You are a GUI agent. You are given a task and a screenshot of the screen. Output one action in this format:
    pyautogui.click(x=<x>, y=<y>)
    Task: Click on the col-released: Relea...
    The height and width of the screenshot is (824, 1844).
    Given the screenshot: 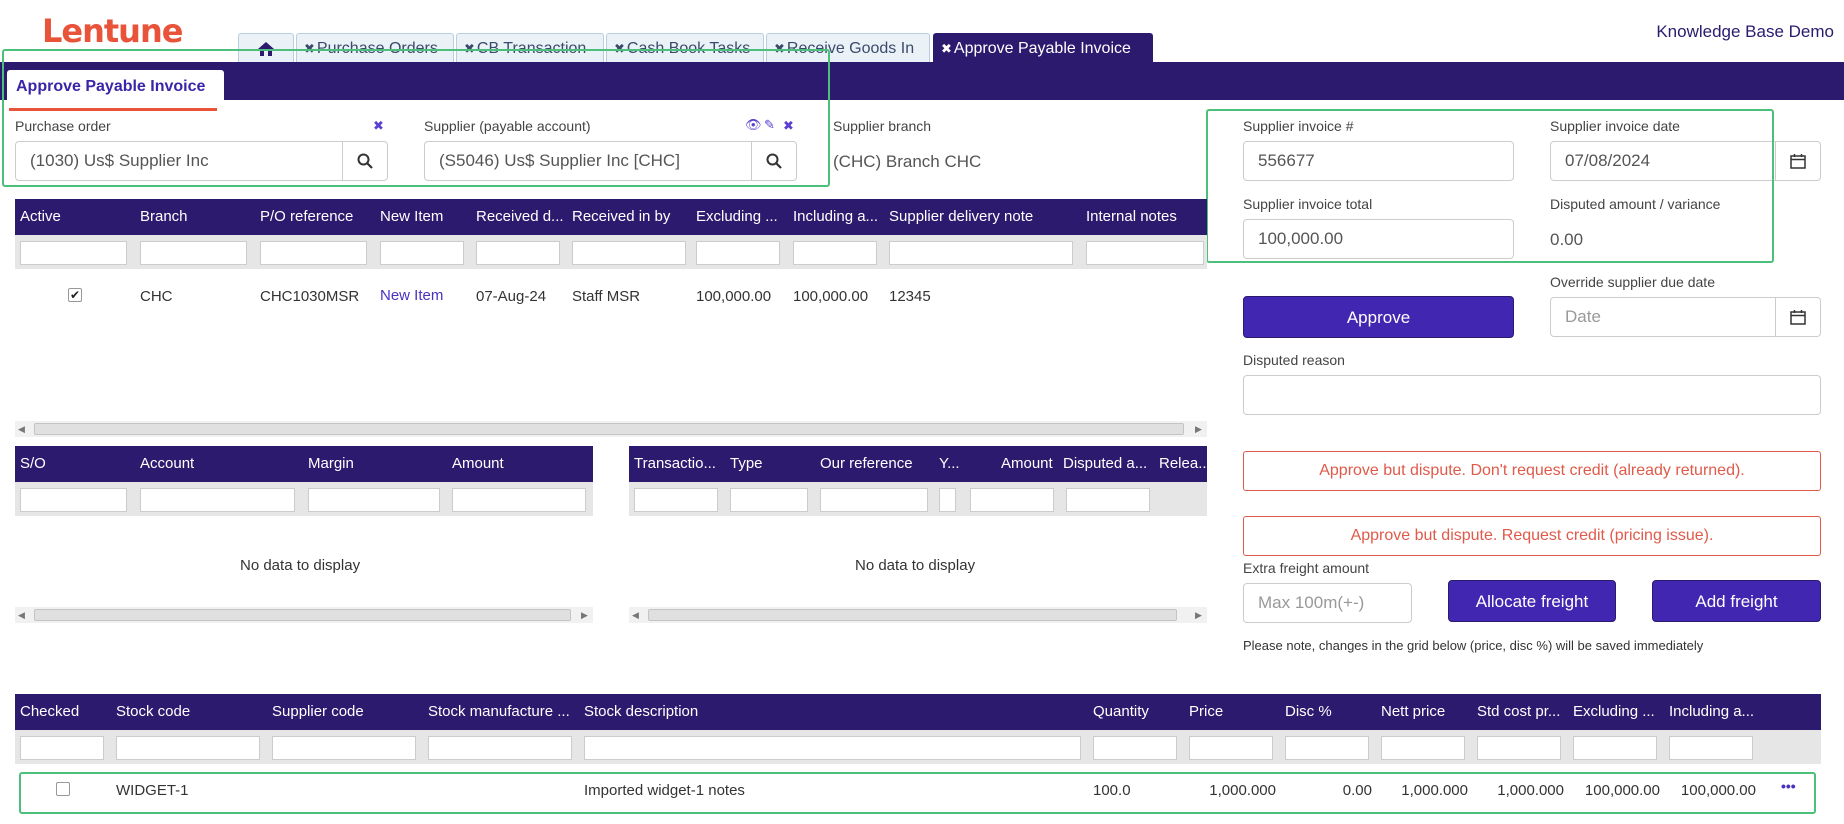 What is the action you would take?
    pyautogui.click(x=1183, y=463)
    